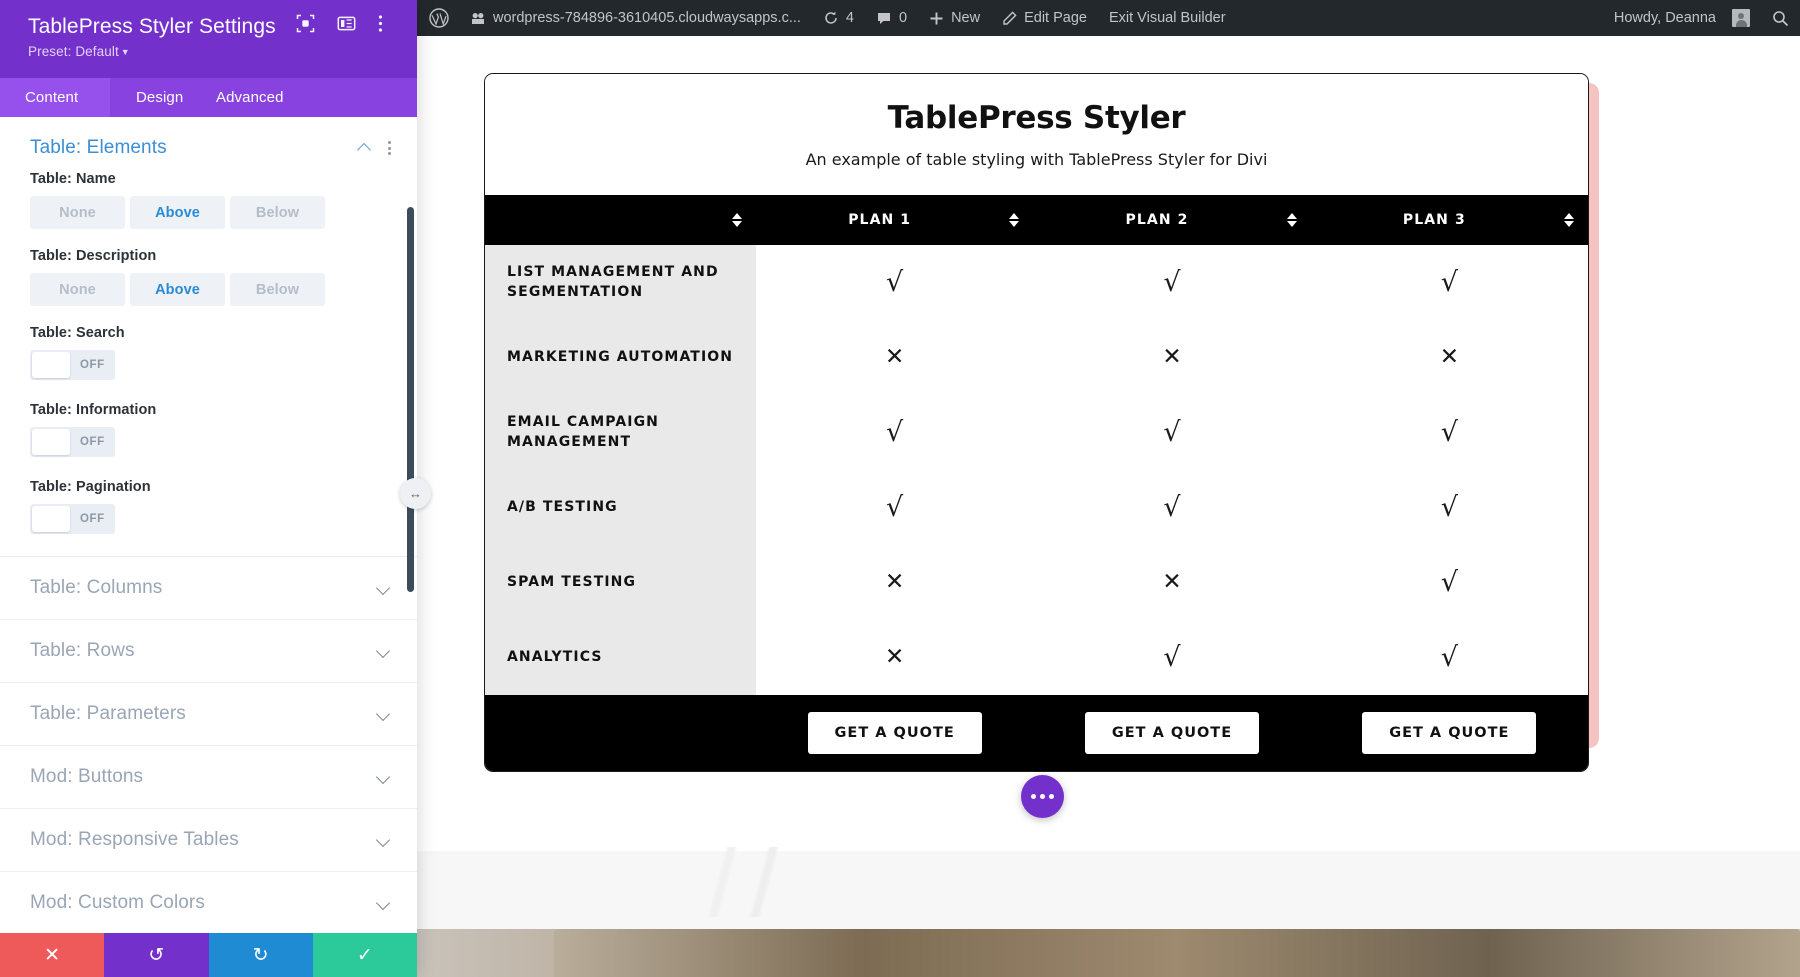 The width and height of the screenshot is (1800, 977). What do you see at coordinates (1009, 18) in the screenshot?
I see `pencil-icon` at bounding box center [1009, 18].